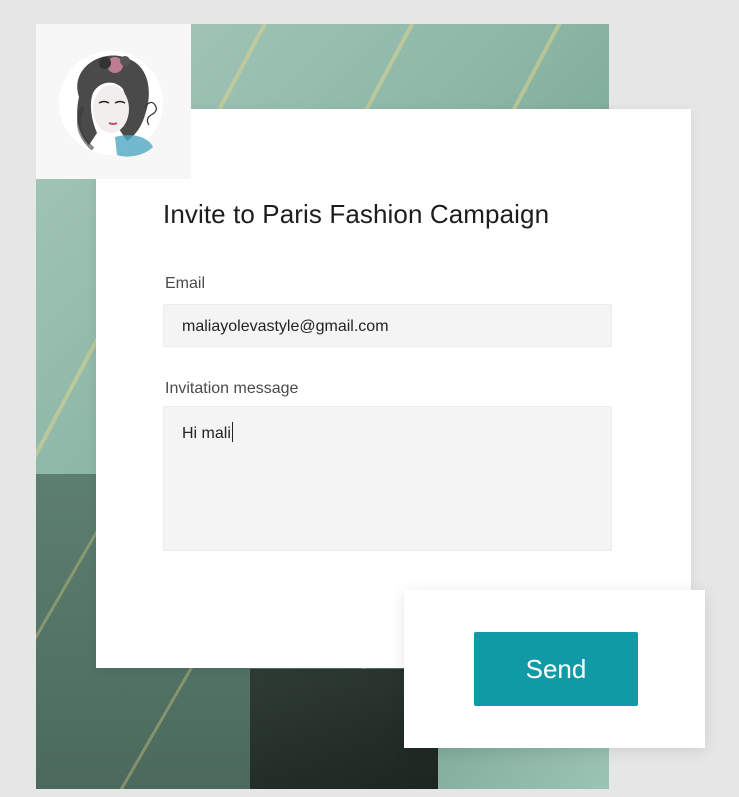 This screenshot has width=739, height=797. I want to click on avatar, so click(113, 101).